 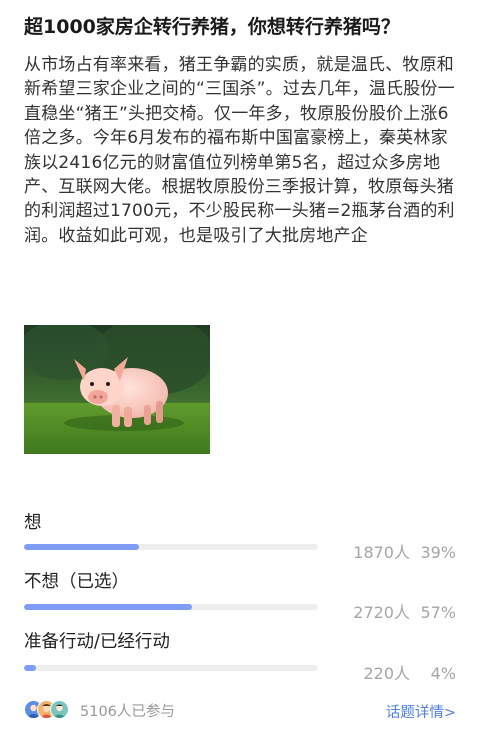 What do you see at coordinates (97, 640) in the screenshot?
I see `poll-option-3-label: 准备行动/已经行动` at bounding box center [97, 640].